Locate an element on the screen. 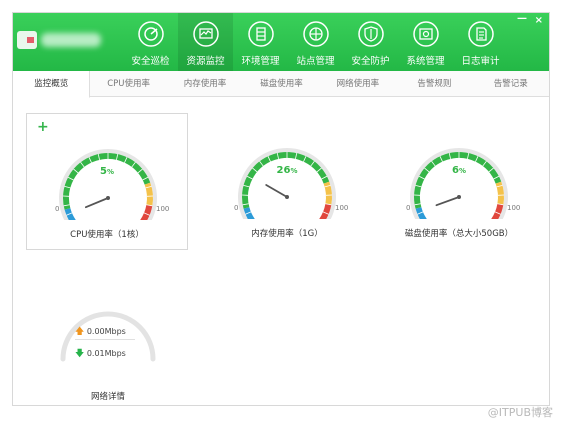 The width and height of the screenshot is (561, 424). gauge-number: 6 is located at coordinates (455, 170).